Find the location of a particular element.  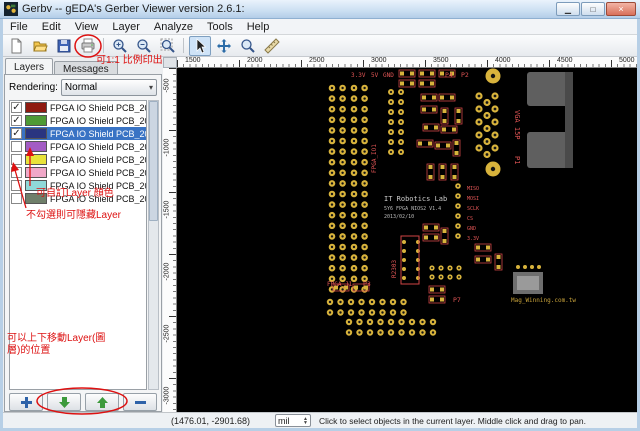

pointer-tool-button is located at coordinates (200, 46).